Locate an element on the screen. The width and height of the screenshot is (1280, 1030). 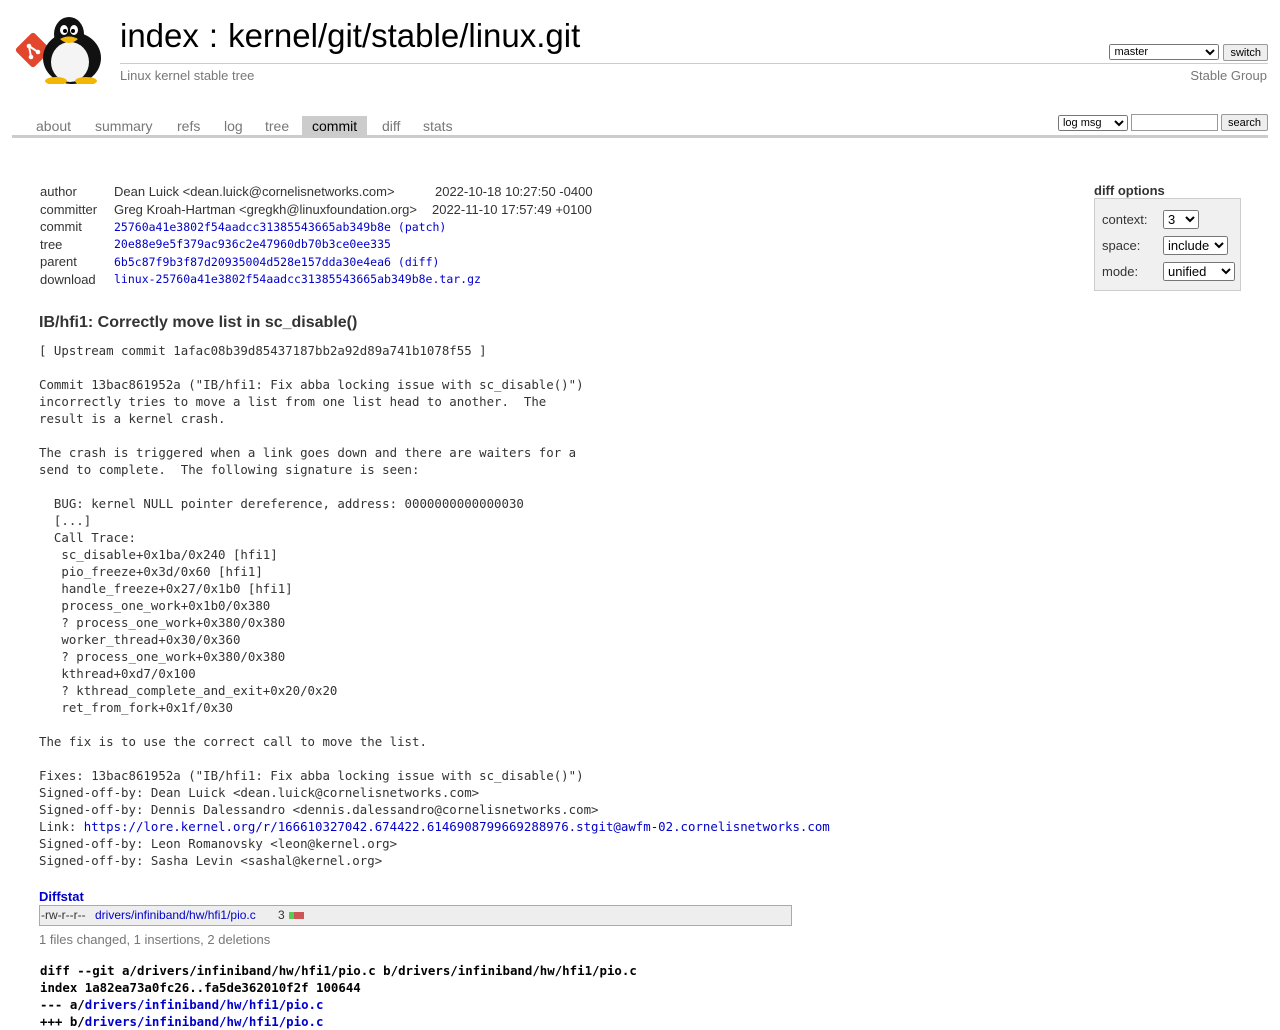
tab-commit: commit is located at coordinates (335, 125).